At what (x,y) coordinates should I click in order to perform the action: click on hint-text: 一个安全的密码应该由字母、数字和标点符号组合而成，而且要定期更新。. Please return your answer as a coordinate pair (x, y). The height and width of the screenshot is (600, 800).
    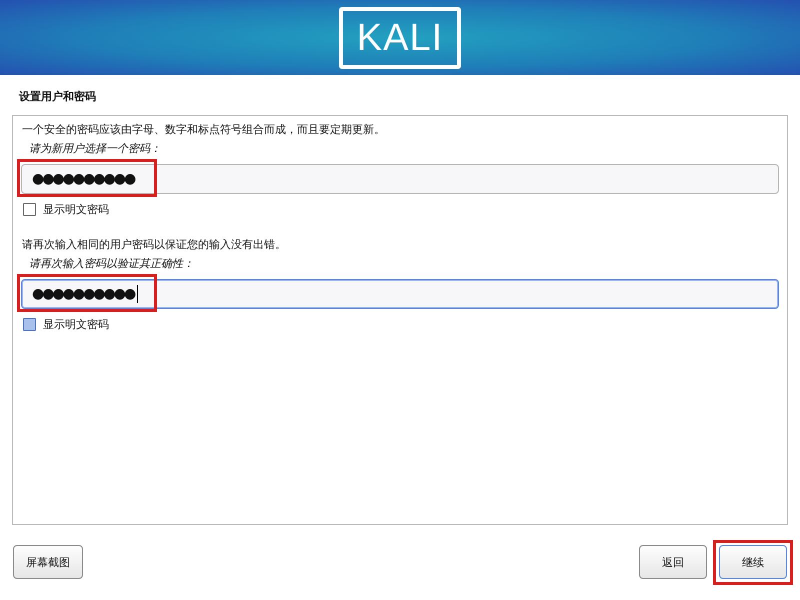
    Looking at the image, I should click on (204, 129).